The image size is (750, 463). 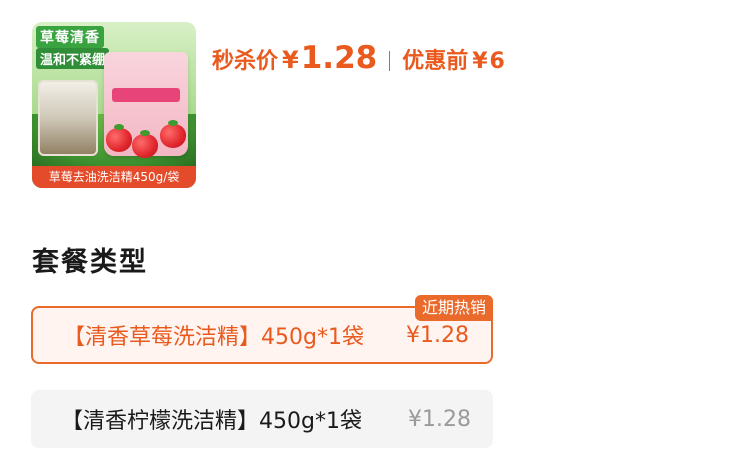 I want to click on option-name: 【清香草莓洗洁精】450g*1袋, so click(x=213, y=337).